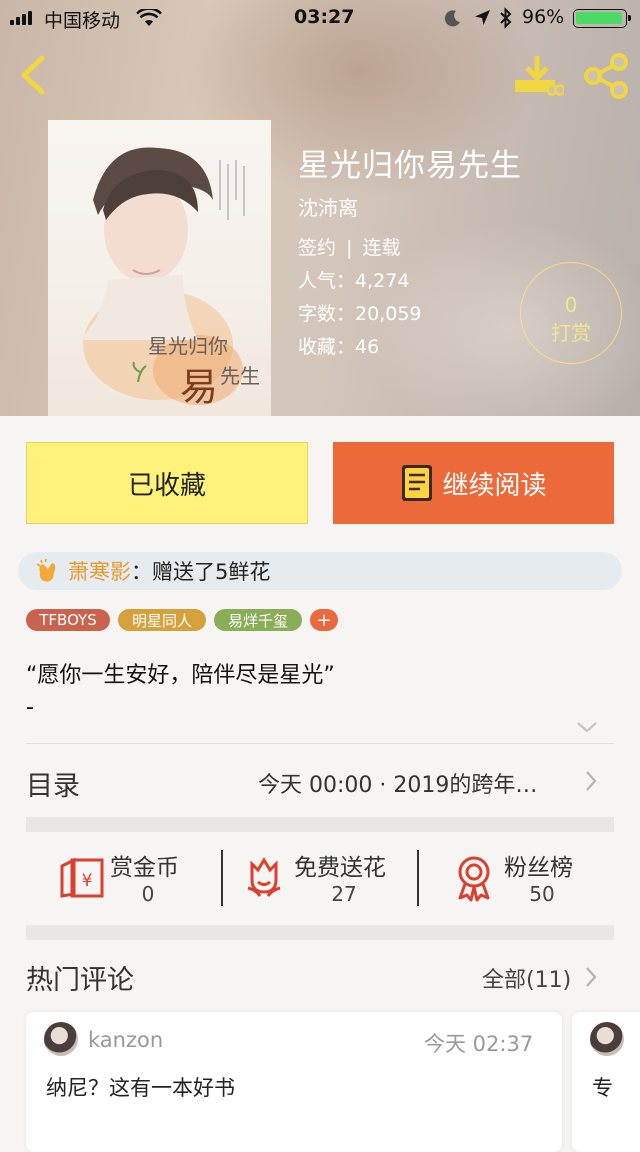 Image resolution: width=640 pixels, height=1152 pixels. Describe the element at coordinates (538, 868) in the screenshot. I see `fan-ranking-label: 粉丝榜` at that location.